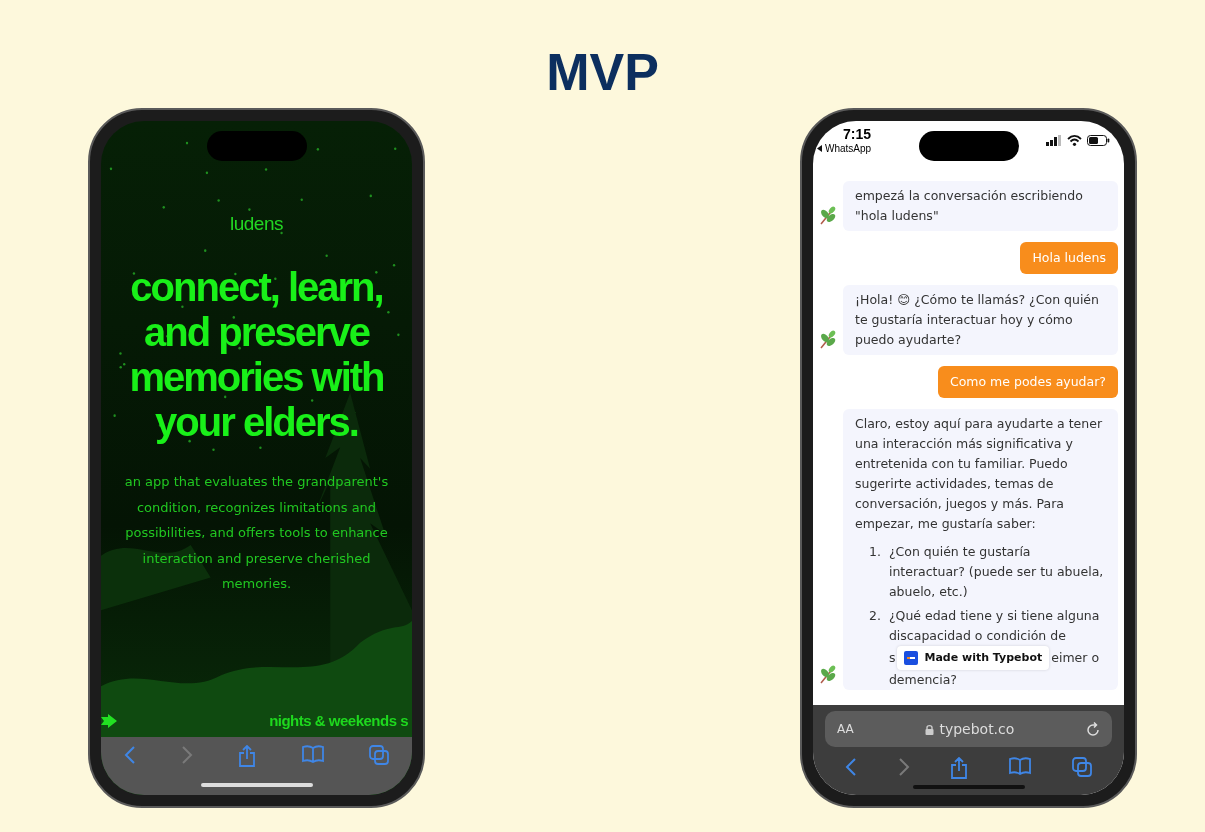 Image resolution: width=1205 pixels, height=832 pixels. Describe the element at coordinates (338, 720) in the screenshot. I see `footer-text: nights & weekends s` at that location.